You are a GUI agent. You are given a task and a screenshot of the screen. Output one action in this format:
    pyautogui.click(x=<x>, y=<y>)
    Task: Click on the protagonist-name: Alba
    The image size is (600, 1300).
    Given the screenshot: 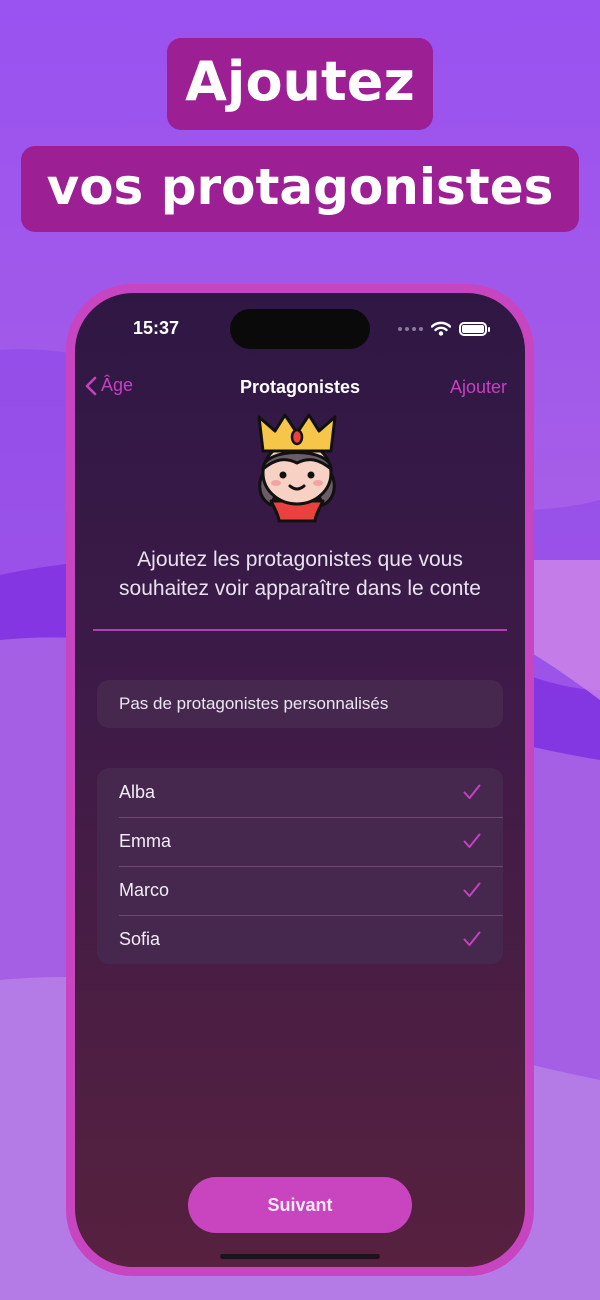 What is the action you would take?
    pyautogui.click(x=137, y=792)
    